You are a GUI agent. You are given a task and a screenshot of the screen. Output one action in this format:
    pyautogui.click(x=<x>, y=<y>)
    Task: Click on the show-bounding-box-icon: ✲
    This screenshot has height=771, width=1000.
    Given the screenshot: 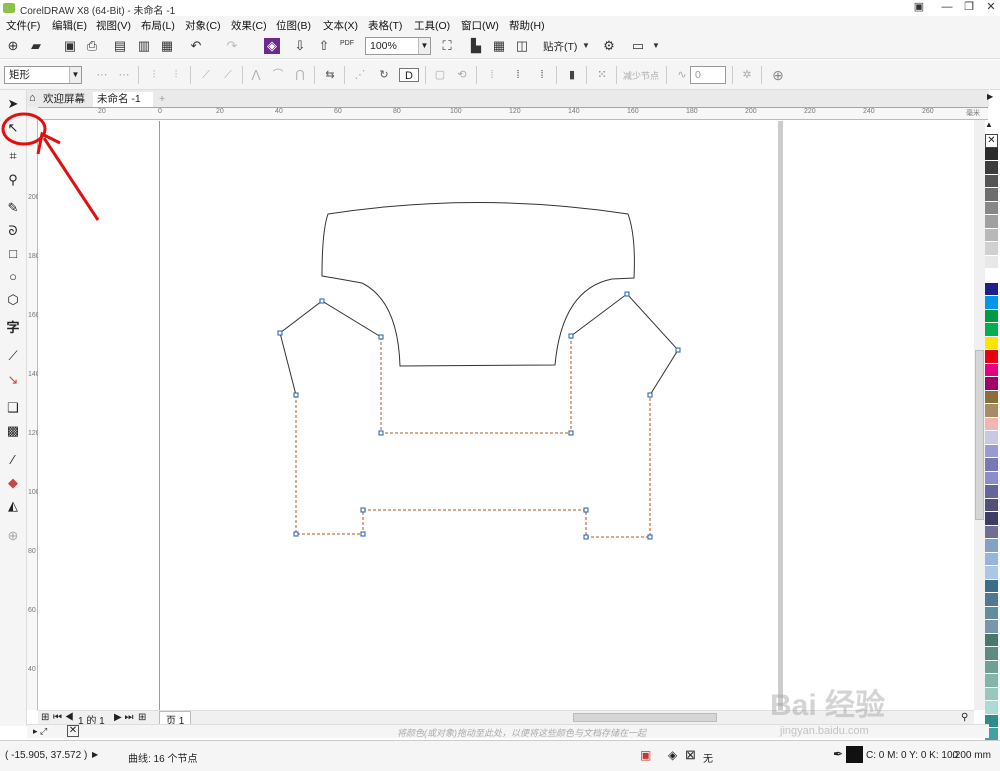 What is the action you would take?
    pyautogui.click(x=747, y=75)
    